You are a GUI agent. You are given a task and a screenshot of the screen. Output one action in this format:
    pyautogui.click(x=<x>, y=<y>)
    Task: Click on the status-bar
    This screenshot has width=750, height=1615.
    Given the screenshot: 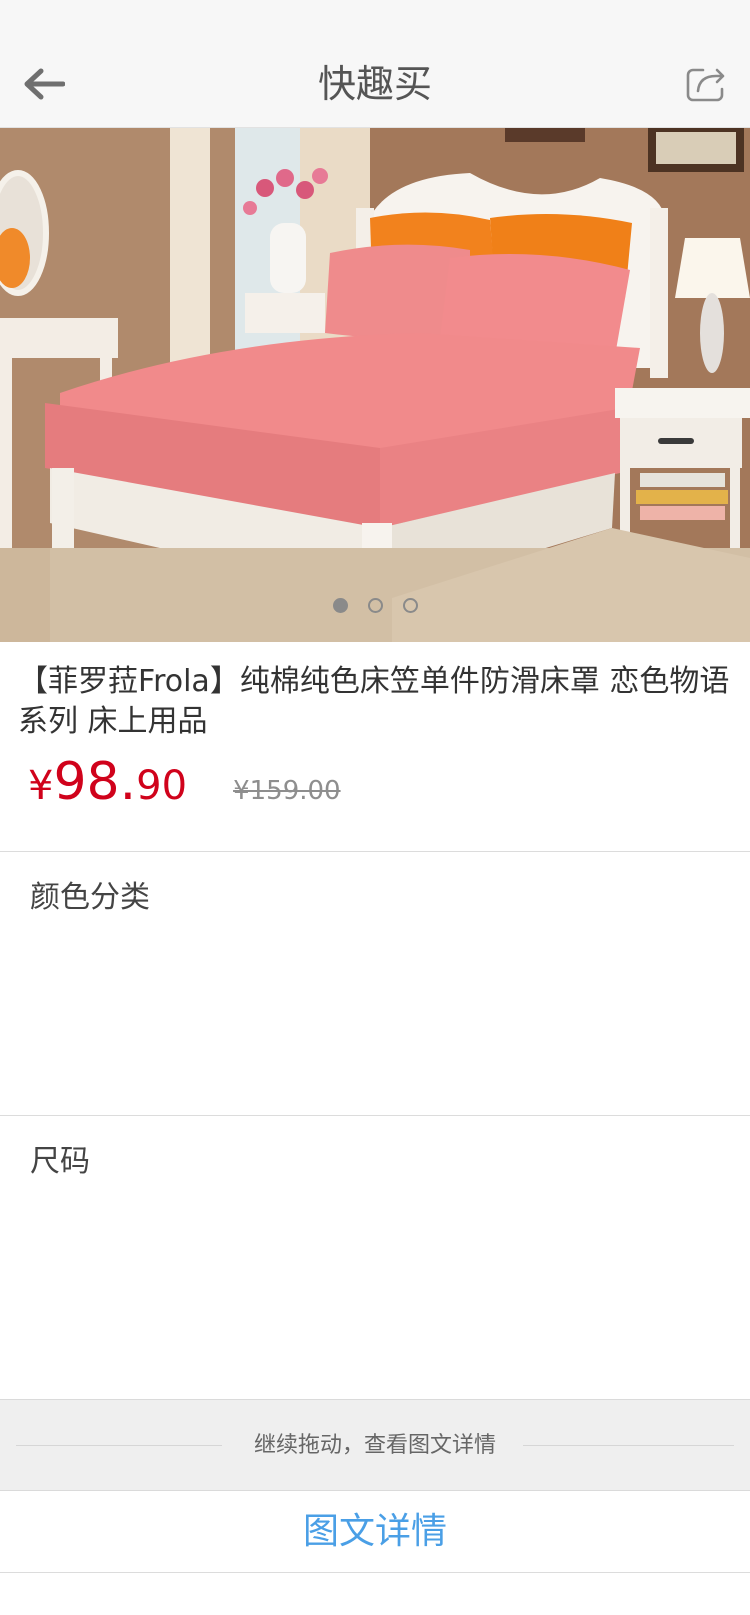 What is the action you would take?
    pyautogui.click(x=375, y=20)
    